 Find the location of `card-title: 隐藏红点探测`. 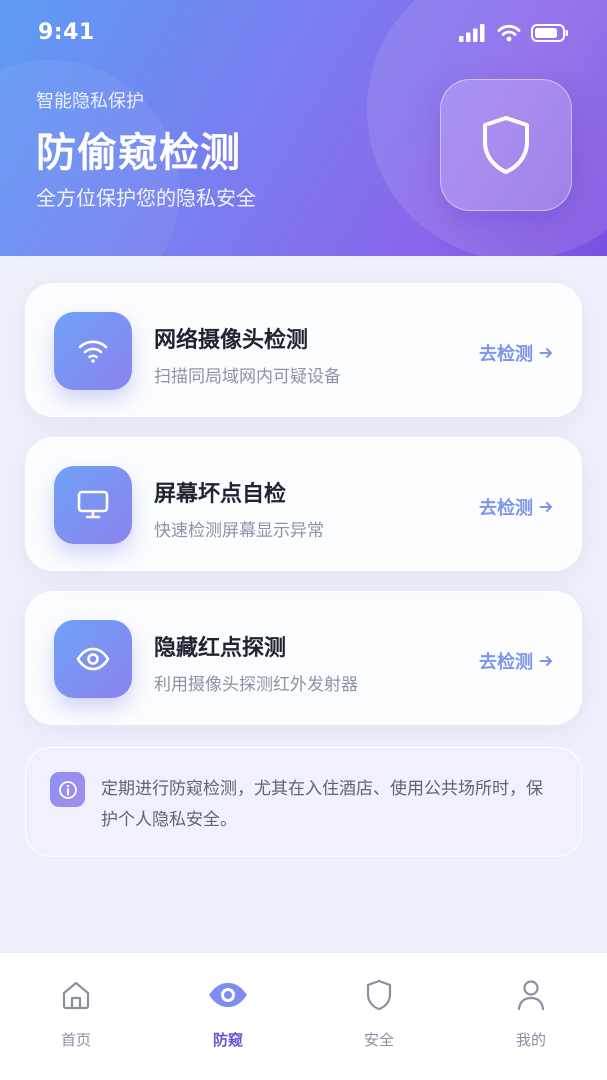

card-title: 隐藏红点探测 is located at coordinates (220, 648).